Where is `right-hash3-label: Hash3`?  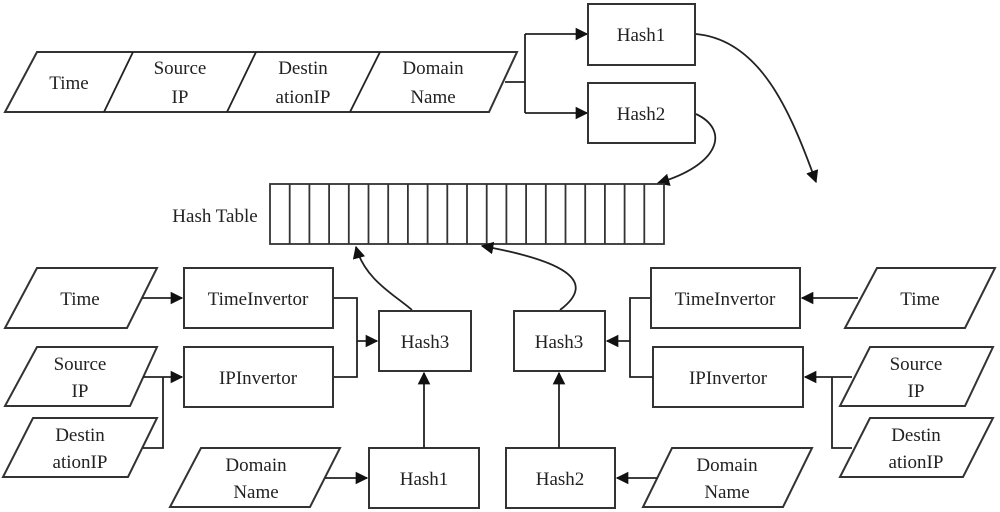
right-hash3-label: Hash3 is located at coordinates (559, 342).